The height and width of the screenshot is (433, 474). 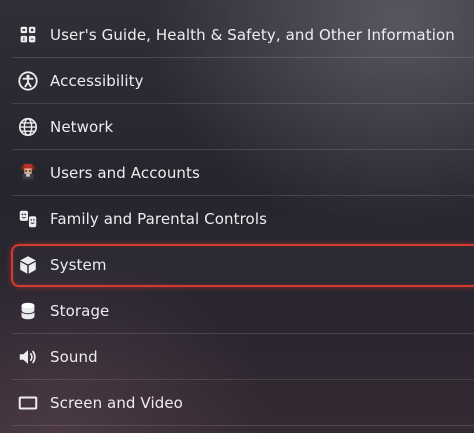 What do you see at coordinates (78, 265) in the screenshot?
I see `menu-item-label: System` at bounding box center [78, 265].